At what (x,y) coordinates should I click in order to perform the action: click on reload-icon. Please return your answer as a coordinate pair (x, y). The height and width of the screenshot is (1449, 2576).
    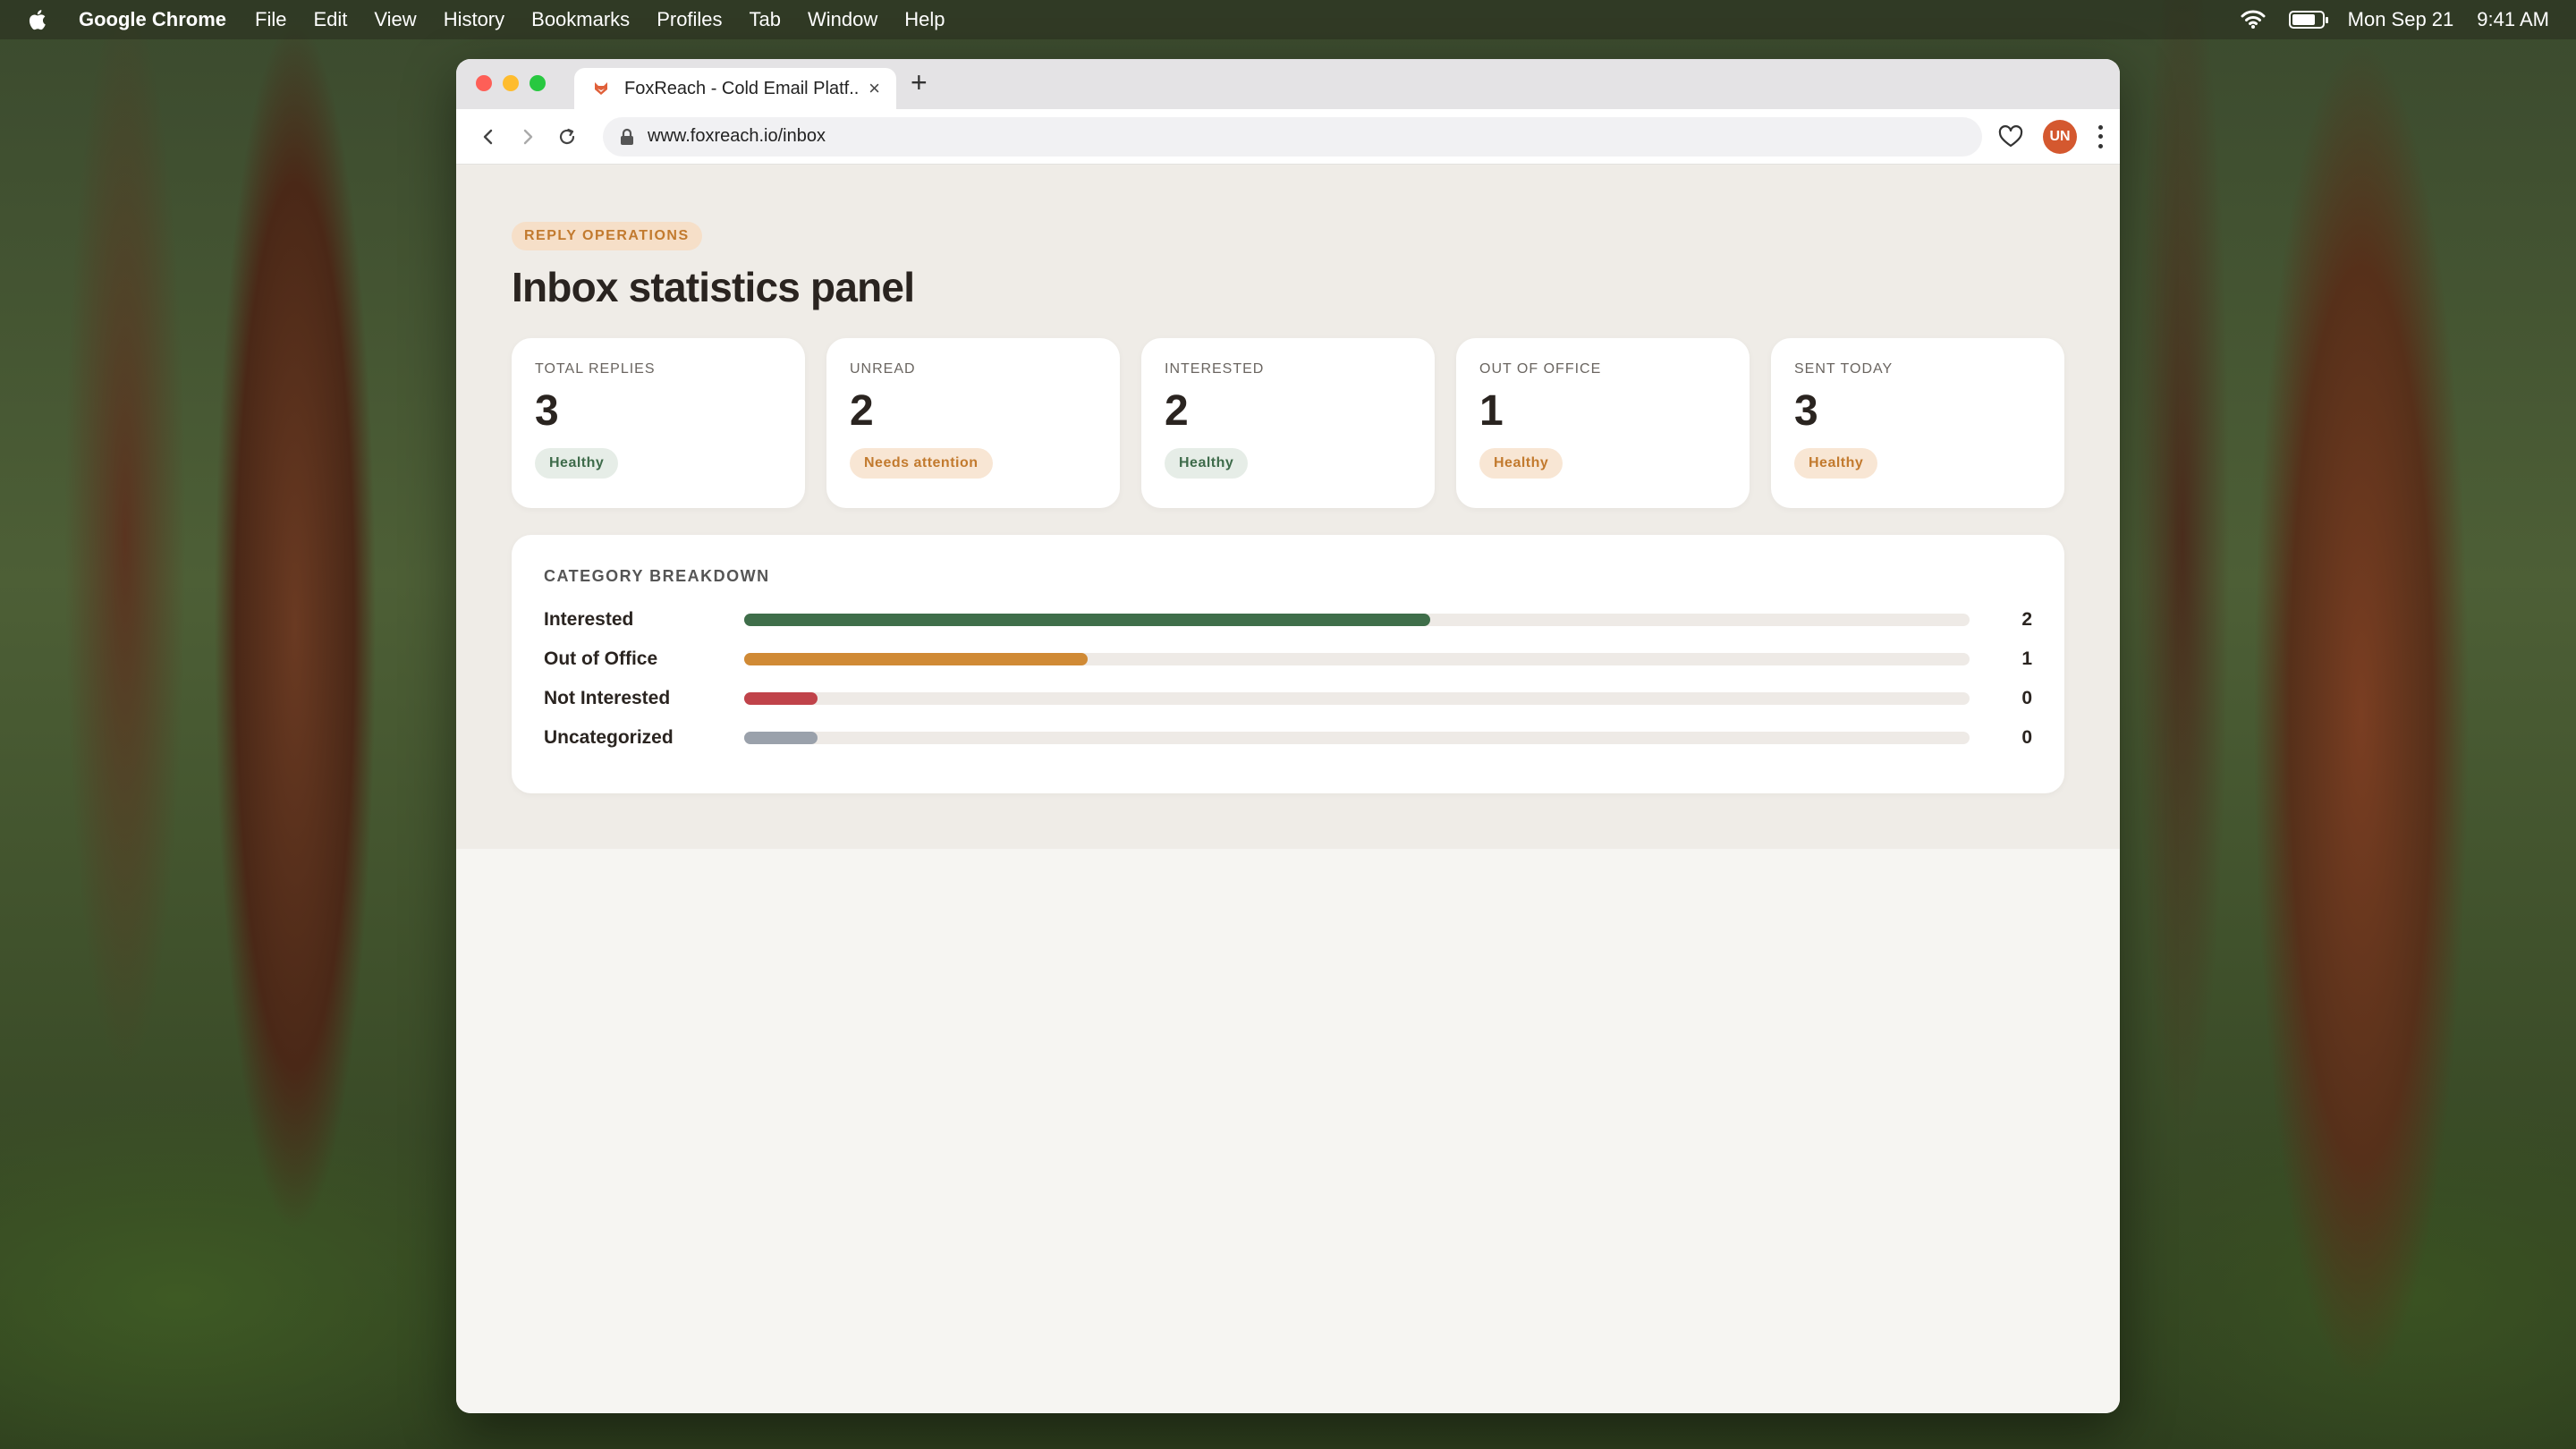
    Looking at the image, I should click on (567, 137).